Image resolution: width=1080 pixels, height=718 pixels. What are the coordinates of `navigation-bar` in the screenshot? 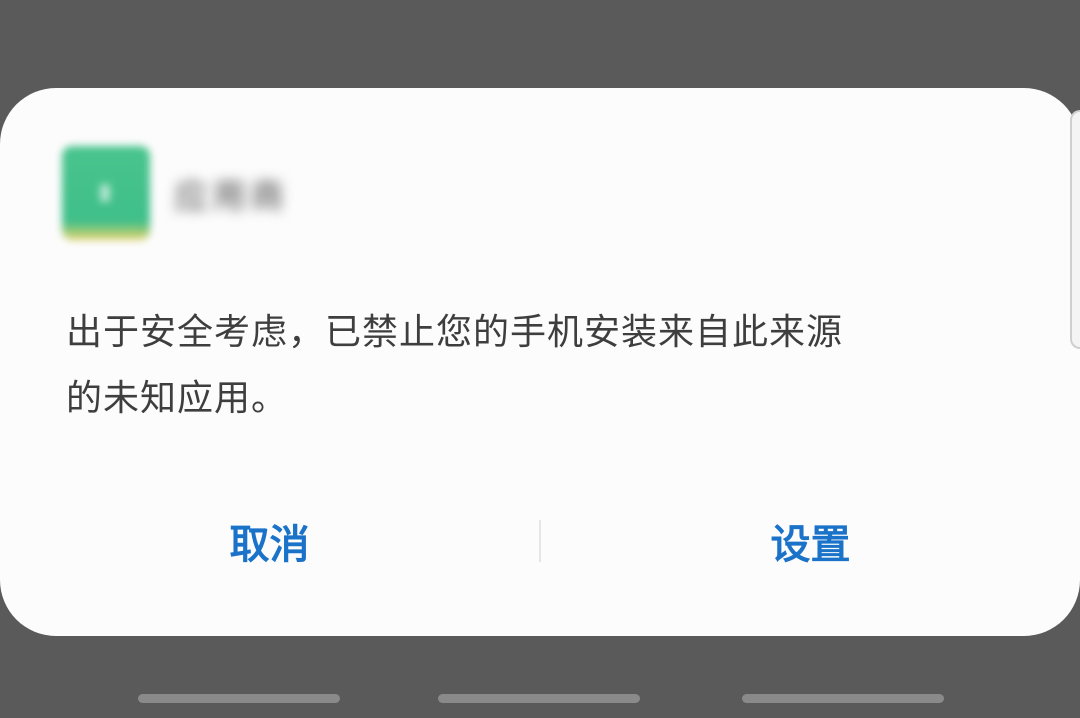 It's located at (540, 699).